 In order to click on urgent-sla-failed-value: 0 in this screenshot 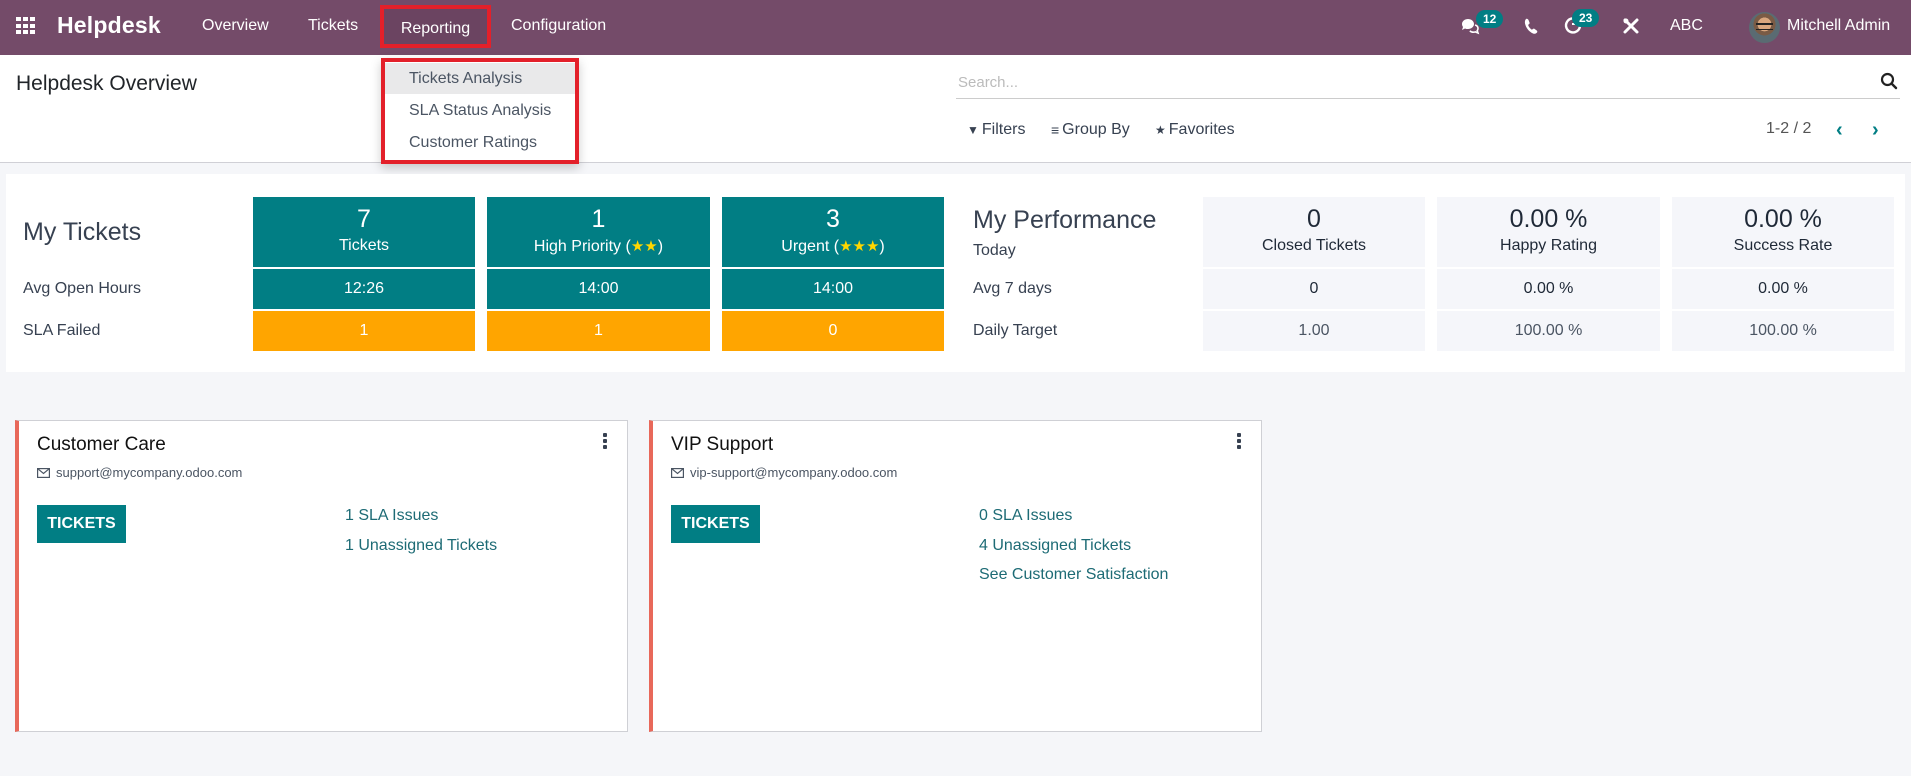, I will do `click(833, 330)`.